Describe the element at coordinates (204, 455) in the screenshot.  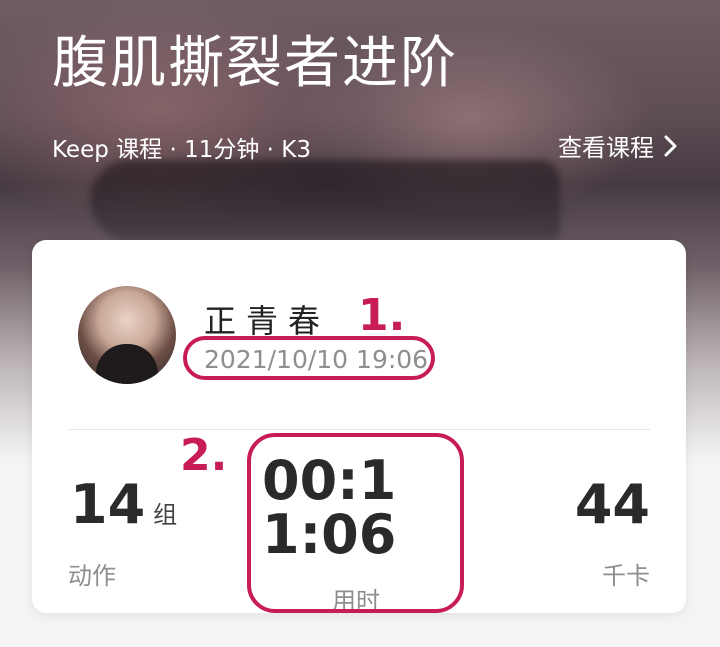
I see `annotation-marker-2: 2.` at that location.